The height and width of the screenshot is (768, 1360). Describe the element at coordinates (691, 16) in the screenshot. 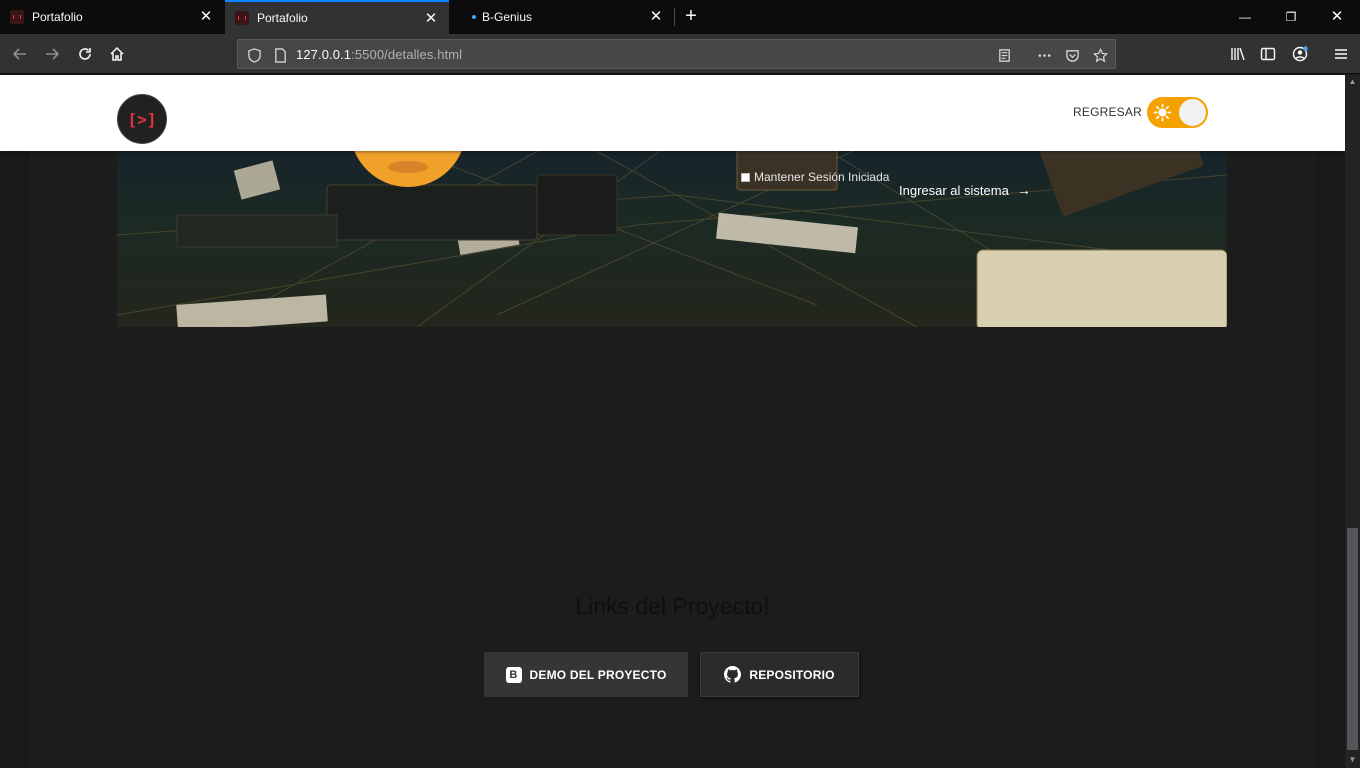

I see `new-tab-button: +` at that location.